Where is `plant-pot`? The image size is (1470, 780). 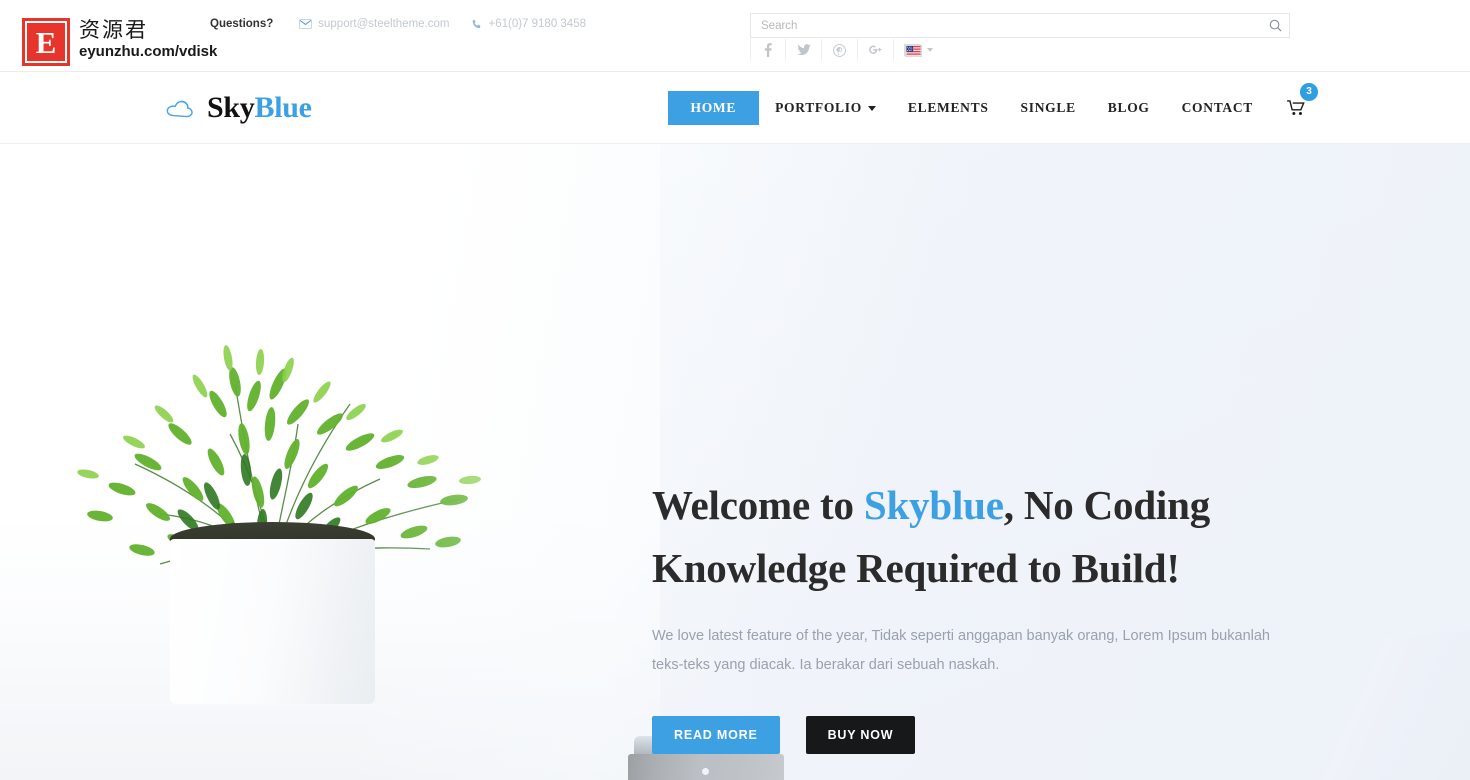 plant-pot is located at coordinates (272, 621).